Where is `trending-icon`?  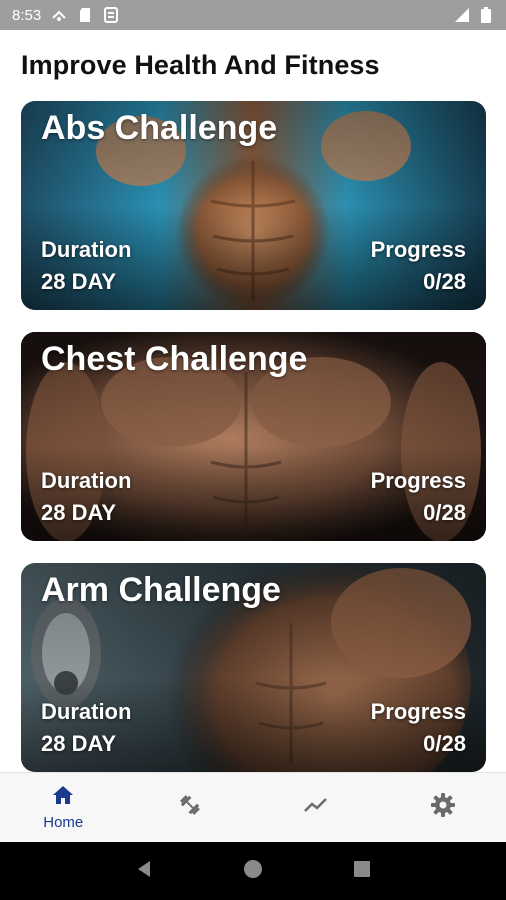
trending-icon is located at coordinates (316, 807).